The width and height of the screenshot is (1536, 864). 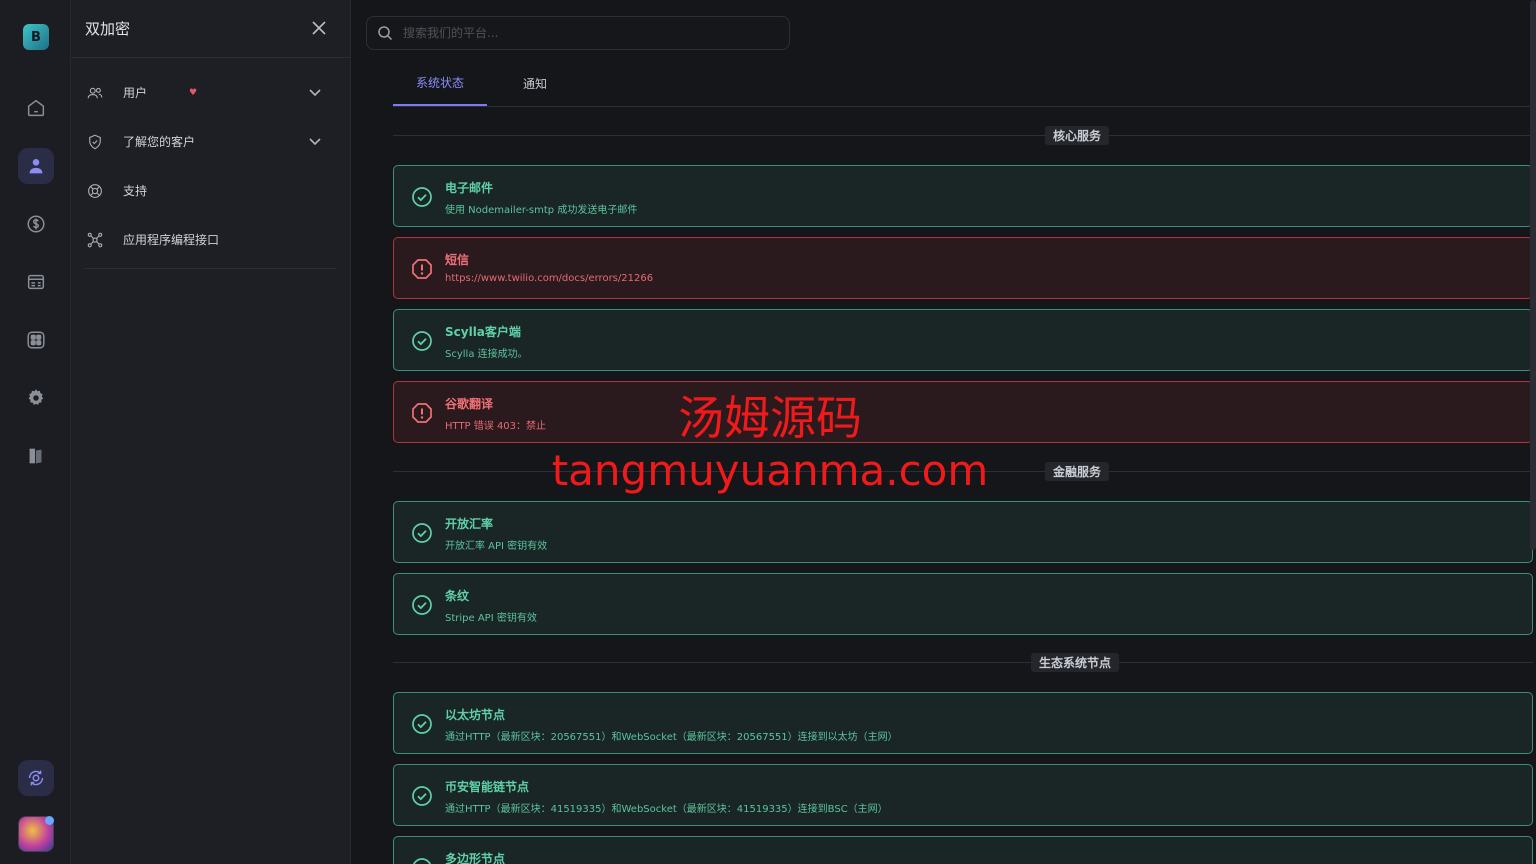 I want to click on api-nodes-icon, so click(x=95, y=239).